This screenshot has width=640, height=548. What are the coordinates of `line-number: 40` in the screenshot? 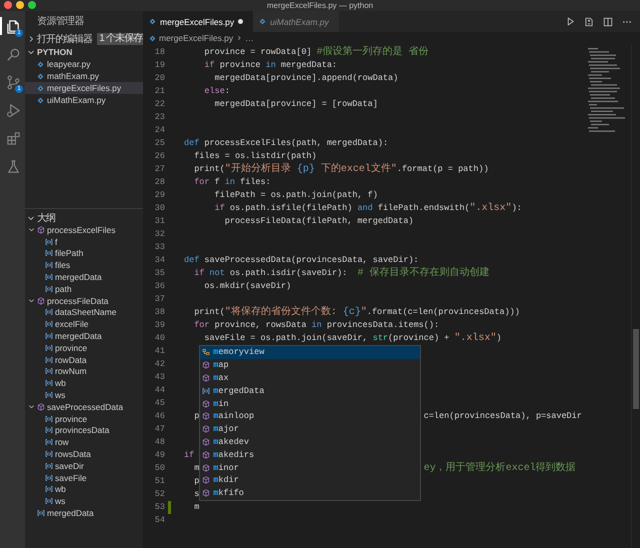 It's located at (159, 338).